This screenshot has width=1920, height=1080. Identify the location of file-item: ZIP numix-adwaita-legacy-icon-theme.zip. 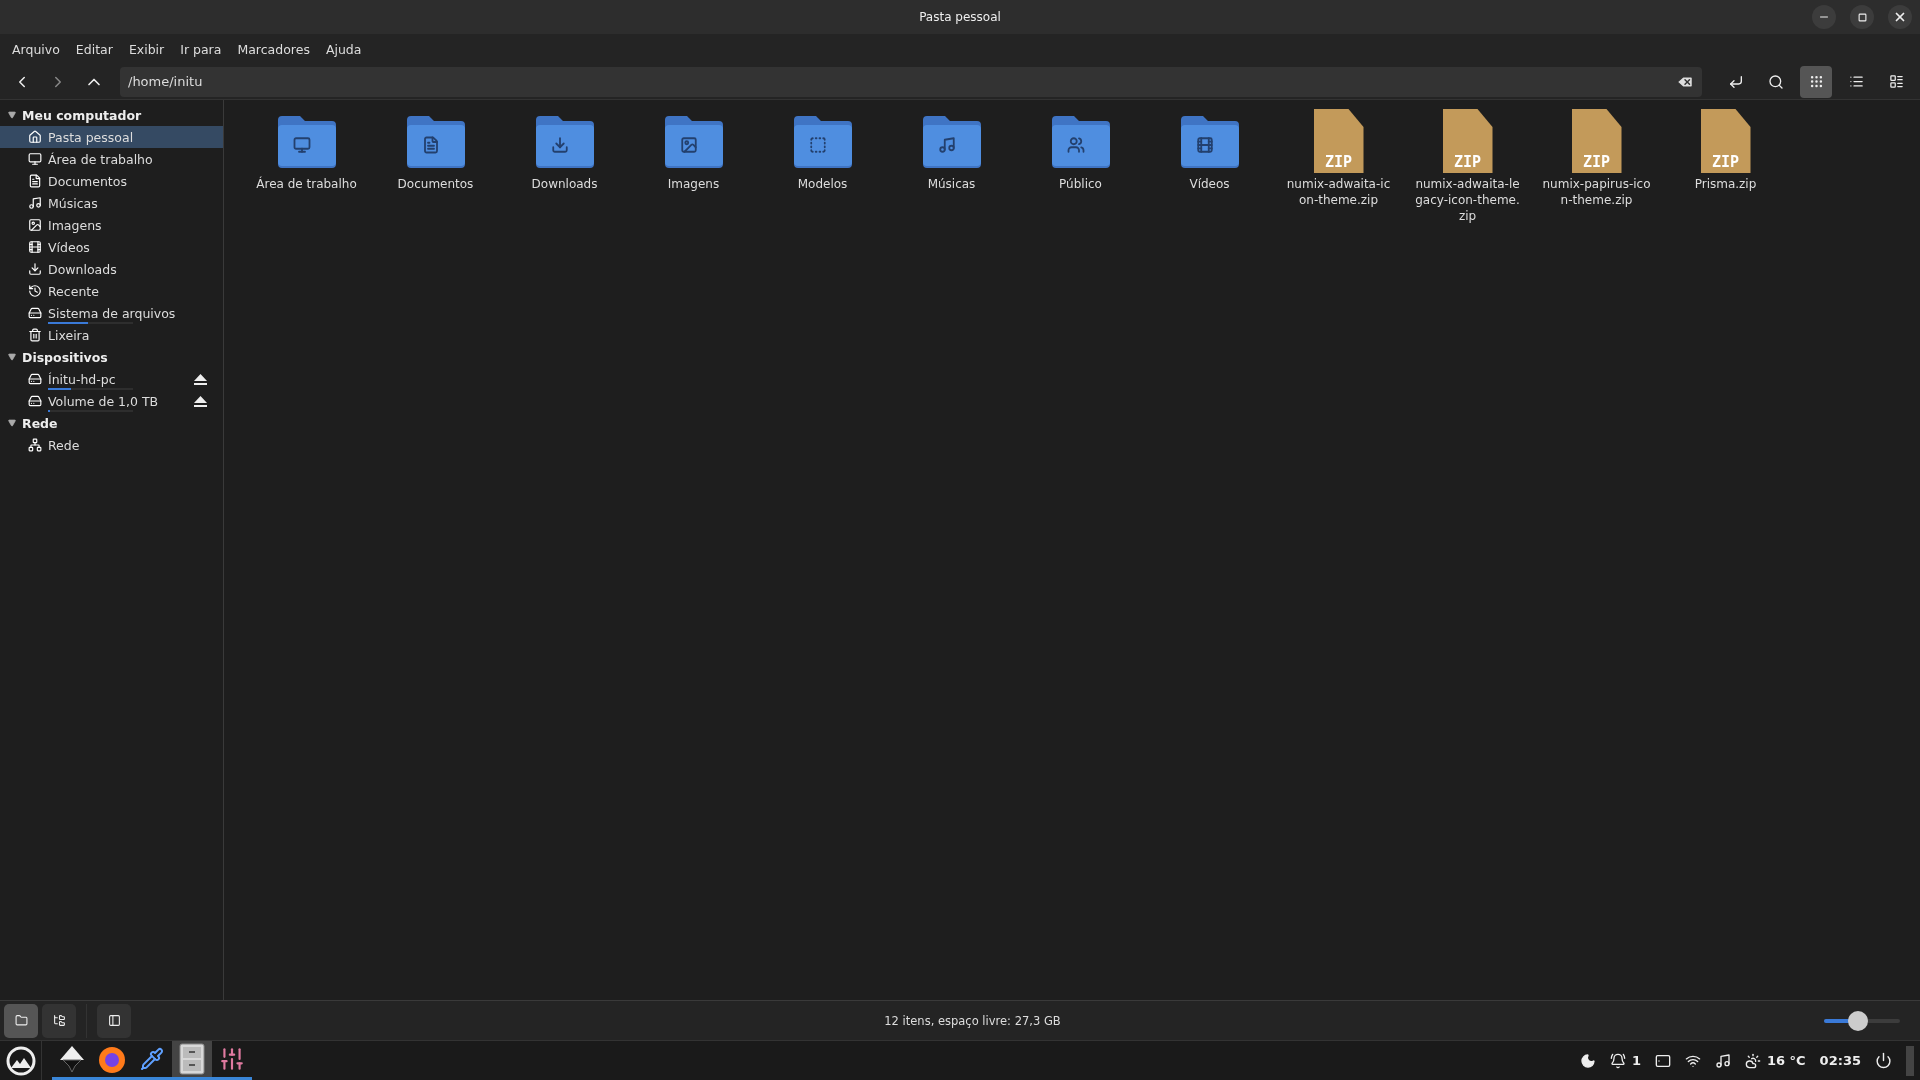
(1467, 167).